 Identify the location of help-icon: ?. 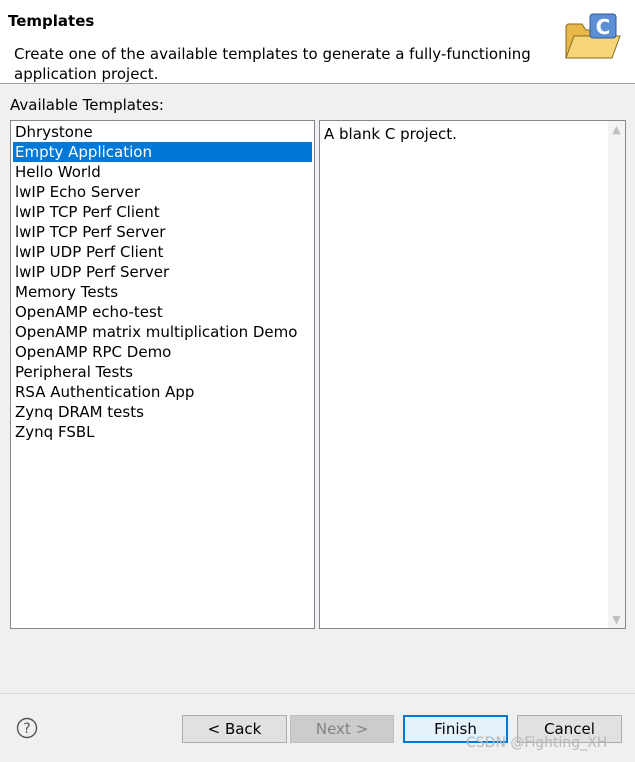
(27, 728).